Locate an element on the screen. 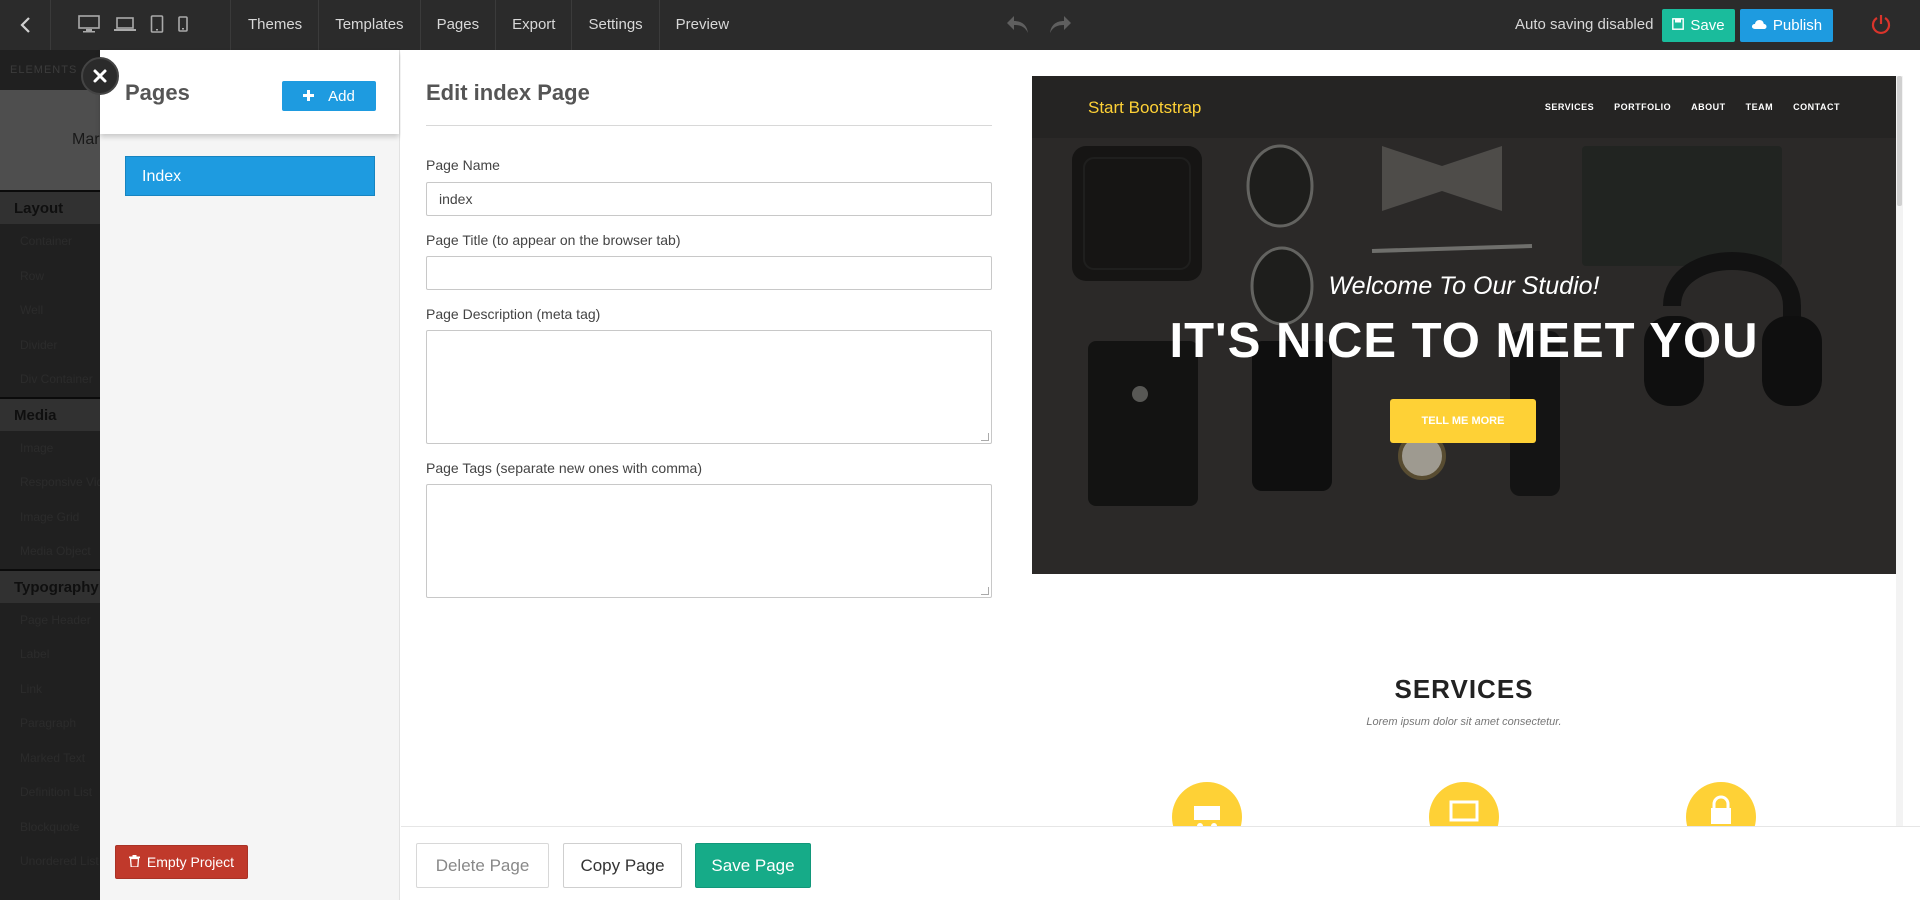 This screenshot has height=900, width=1920. page-description-textarea is located at coordinates (709, 387).